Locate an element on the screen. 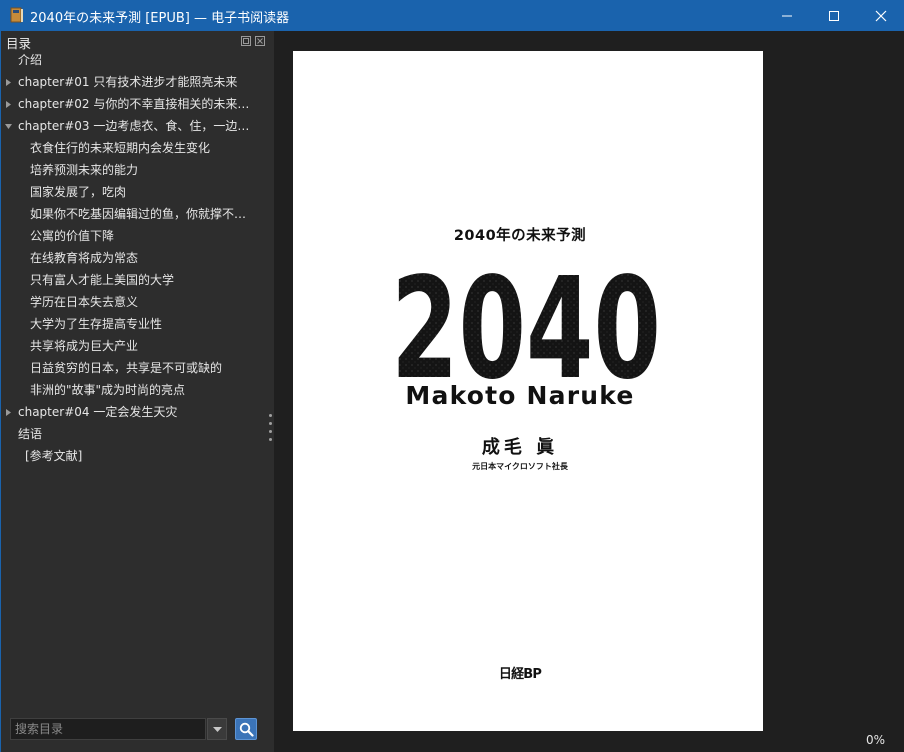 The height and width of the screenshot is (752, 904). toc-item-label: chapter#04 一定会发生天灾 is located at coordinates (98, 412).